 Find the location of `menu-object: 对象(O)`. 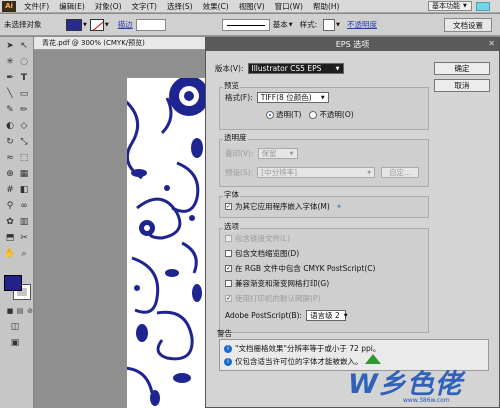

menu-object: 对象(O) is located at coordinates (108, 6).